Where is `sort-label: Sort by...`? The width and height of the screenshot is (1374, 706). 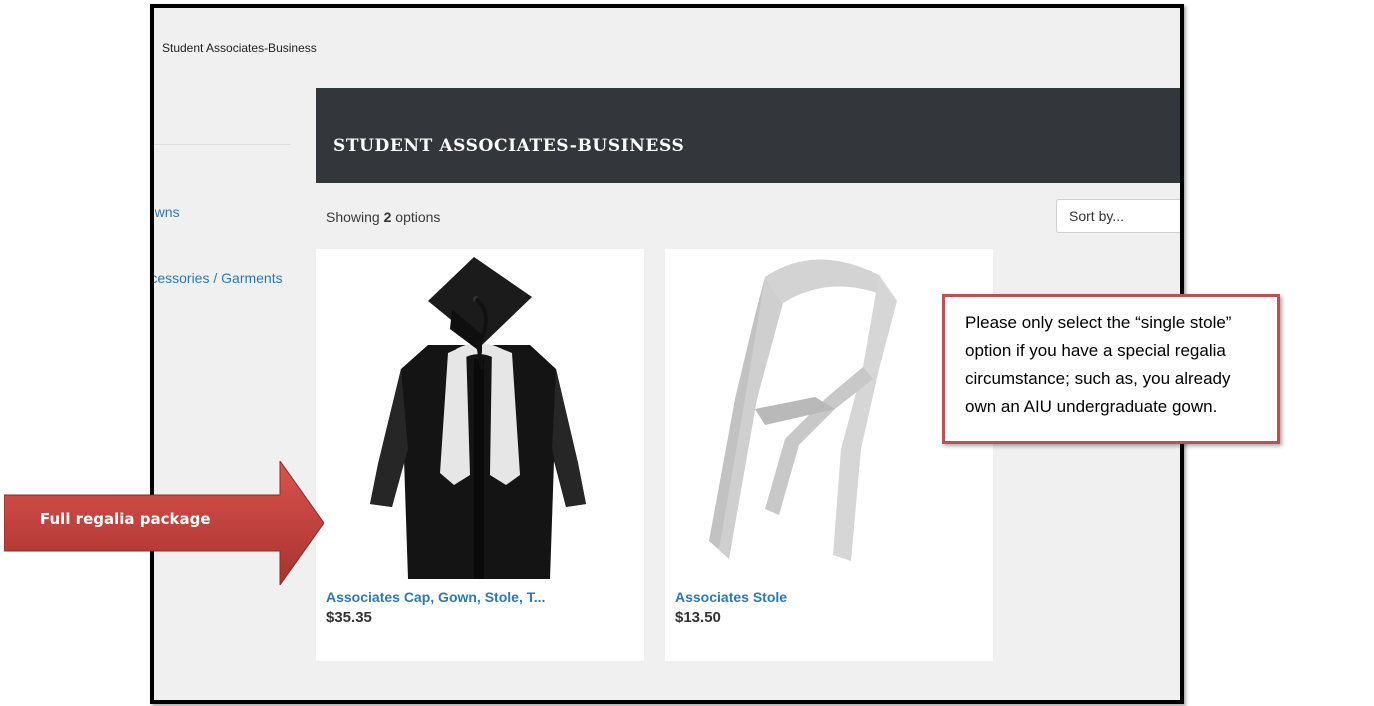 sort-label: Sort by... is located at coordinates (1096, 216).